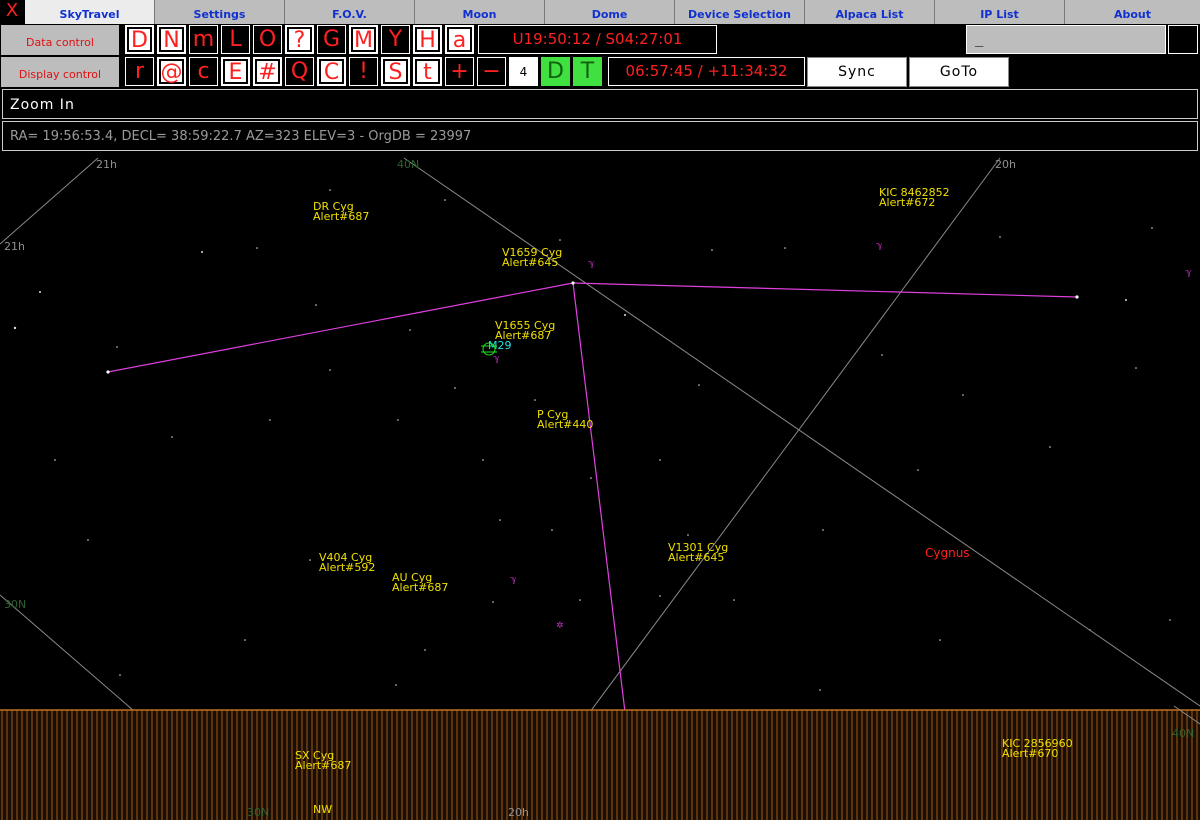  What do you see at coordinates (1183, 733) in the screenshot?
I see `grid-label-40n-right: 40N` at bounding box center [1183, 733].